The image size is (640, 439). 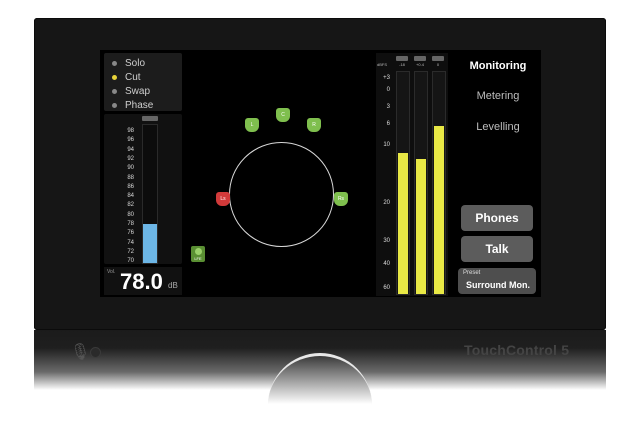 What do you see at coordinates (130, 224) in the screenshot?
I see `spl-tick: 78` at bounding box center [130, 224].